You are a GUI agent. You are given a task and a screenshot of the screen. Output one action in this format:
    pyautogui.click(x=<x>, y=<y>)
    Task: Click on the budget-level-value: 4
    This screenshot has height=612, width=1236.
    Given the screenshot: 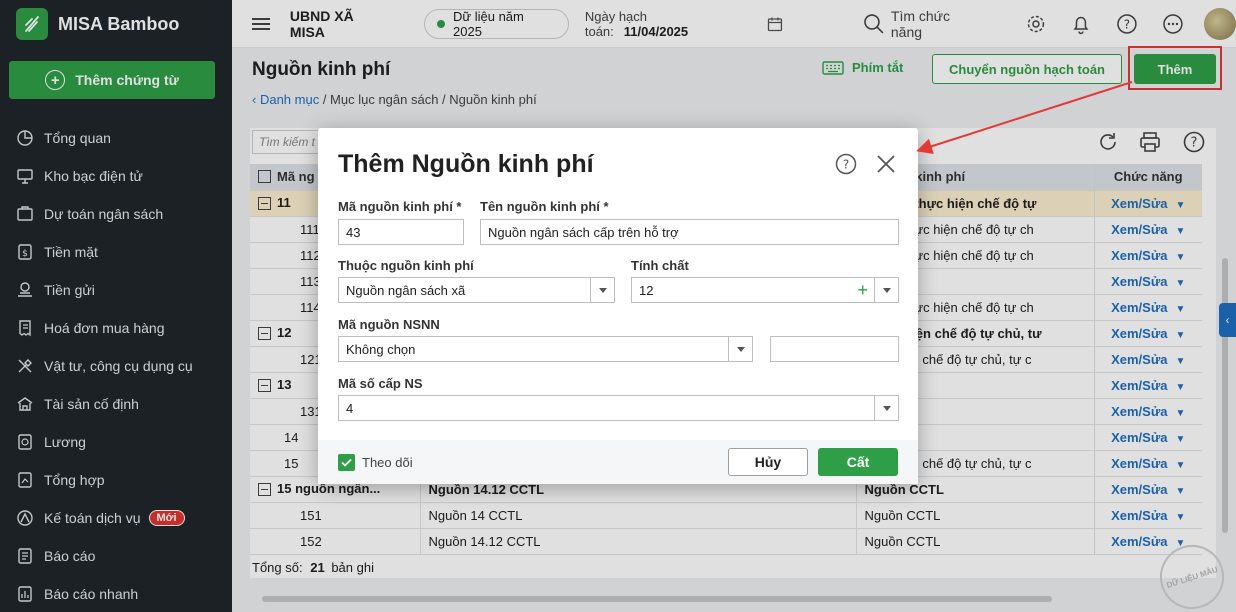 What is the action you would take?
    pyautogui.click(x=350, y=408)
    